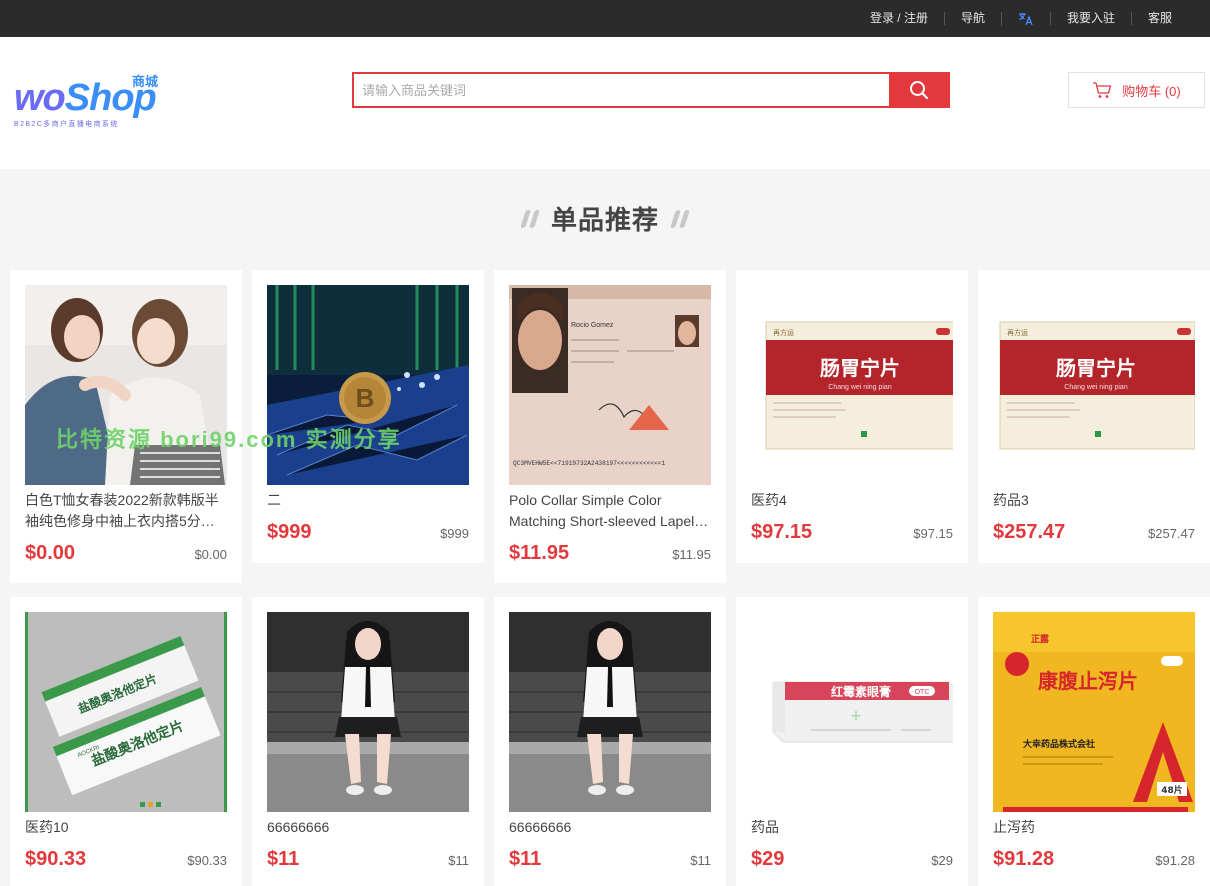 This screenshot has height=886, width=1210. What do you see at coordinates (99, 102) in the screenshot?
I see `site-logo: woShop 商城 B2B2C多商户直播电商系统` at bounding box center [99, 102].